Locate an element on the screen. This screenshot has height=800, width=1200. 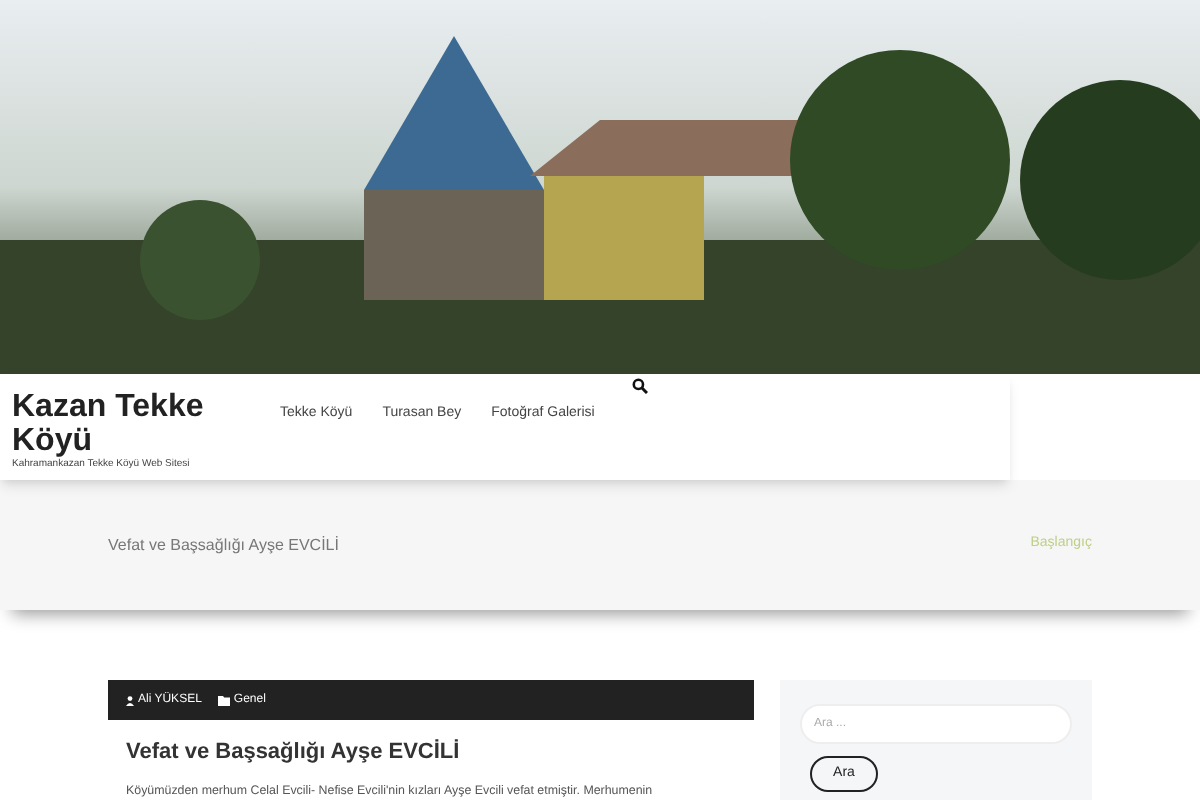
site-title: Kazan Tekke Köyü is located at coordinates (136, 424).